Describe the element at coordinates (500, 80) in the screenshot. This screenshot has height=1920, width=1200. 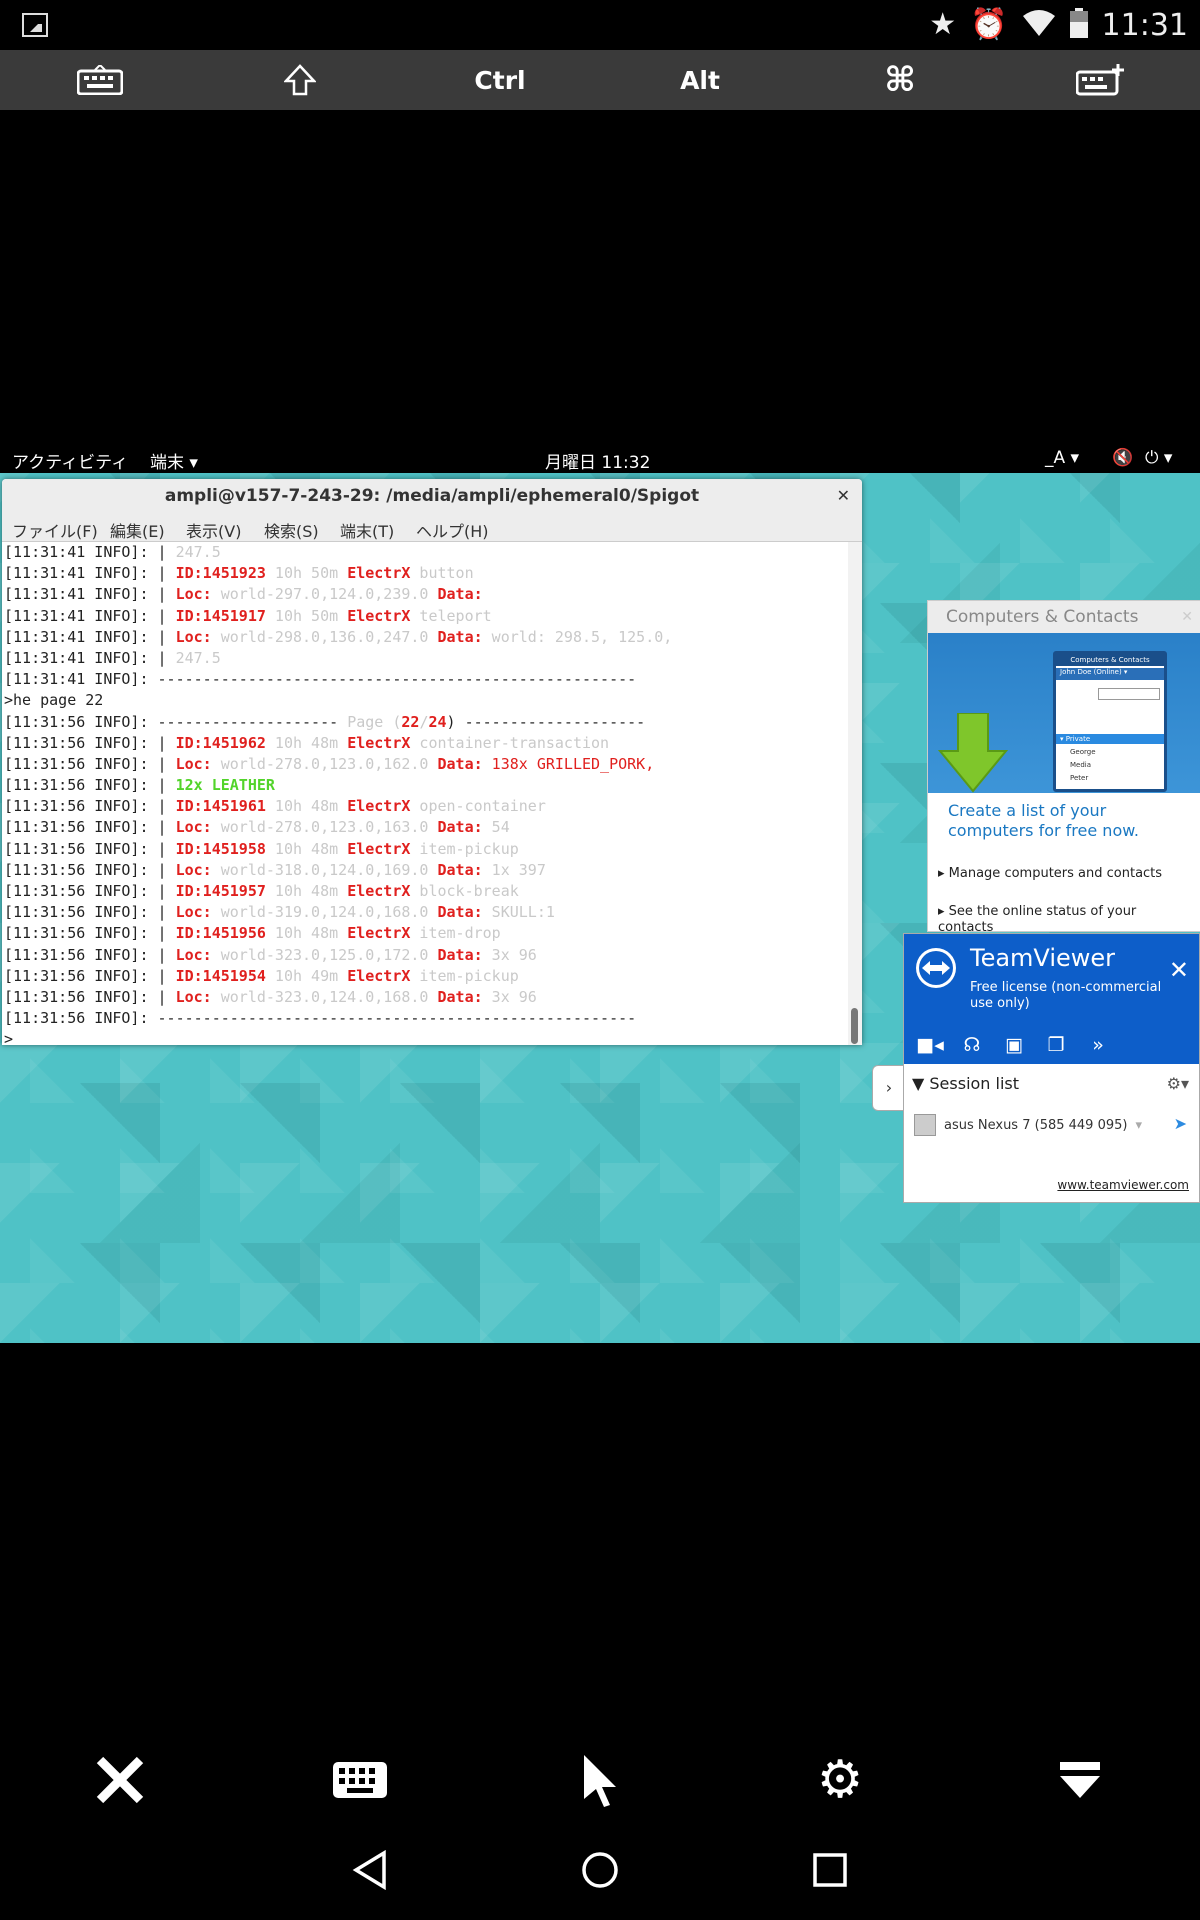
I see `ctrl-key: Ctrl` at that location.